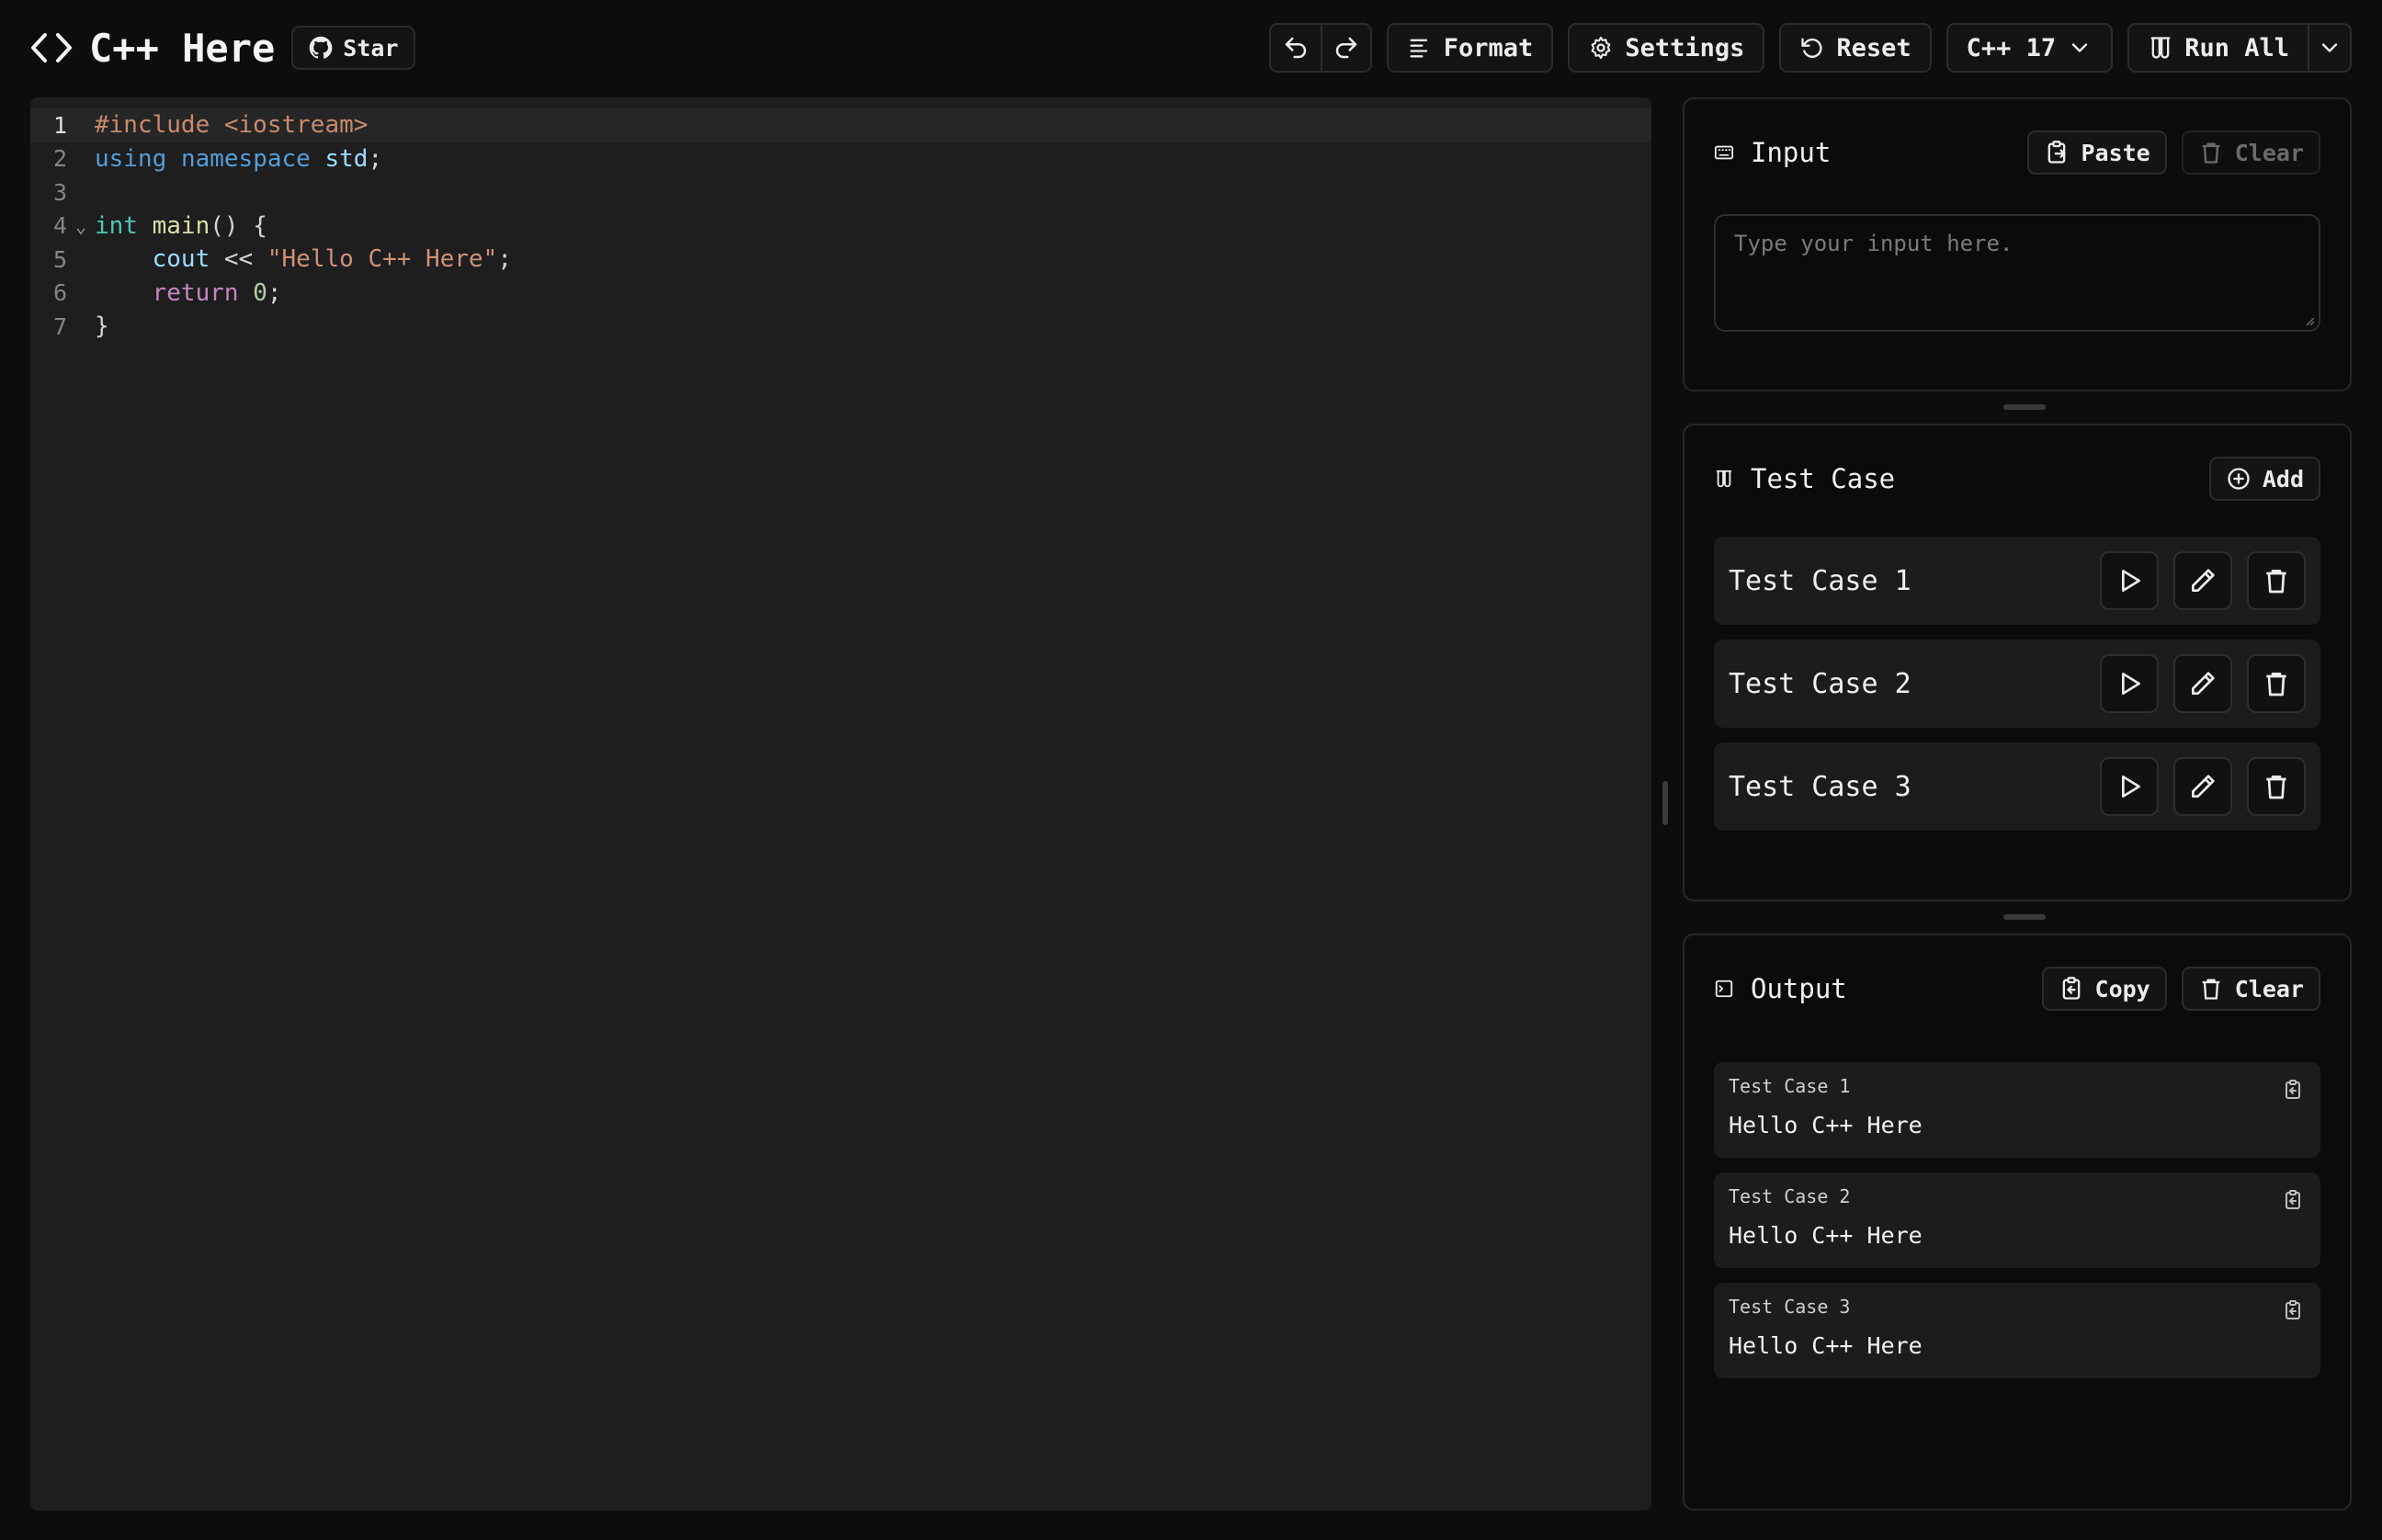 The width and height of the screenshot is (2382, 1540). What do you see at coordinates (1799, 988) in the screenshot?
I see `output-title-text: Output` at bounding box center [1799, 988].